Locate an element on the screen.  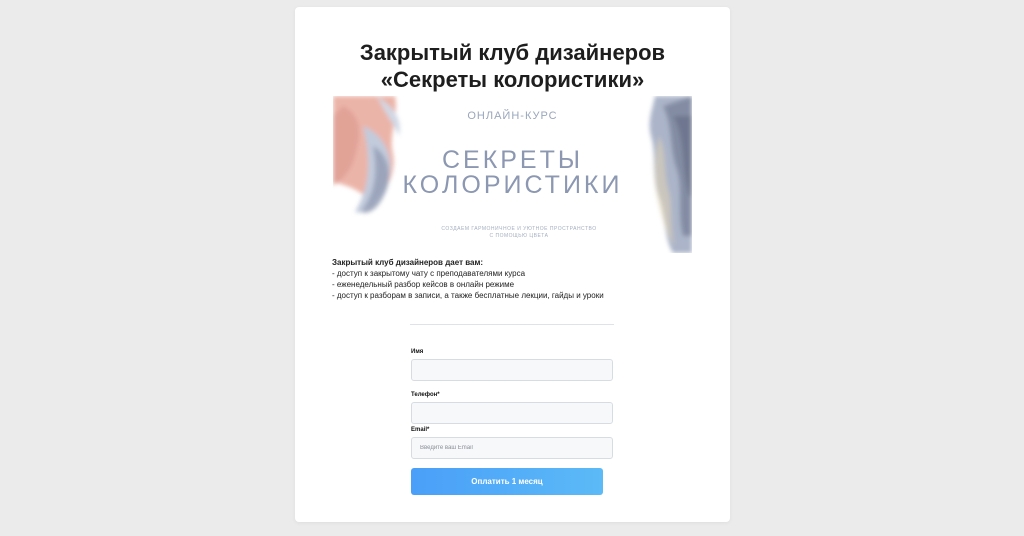
banner-title: СЕКРЕТЫ КОЛОРИСТИКИ is located at coordinates (512, 173).